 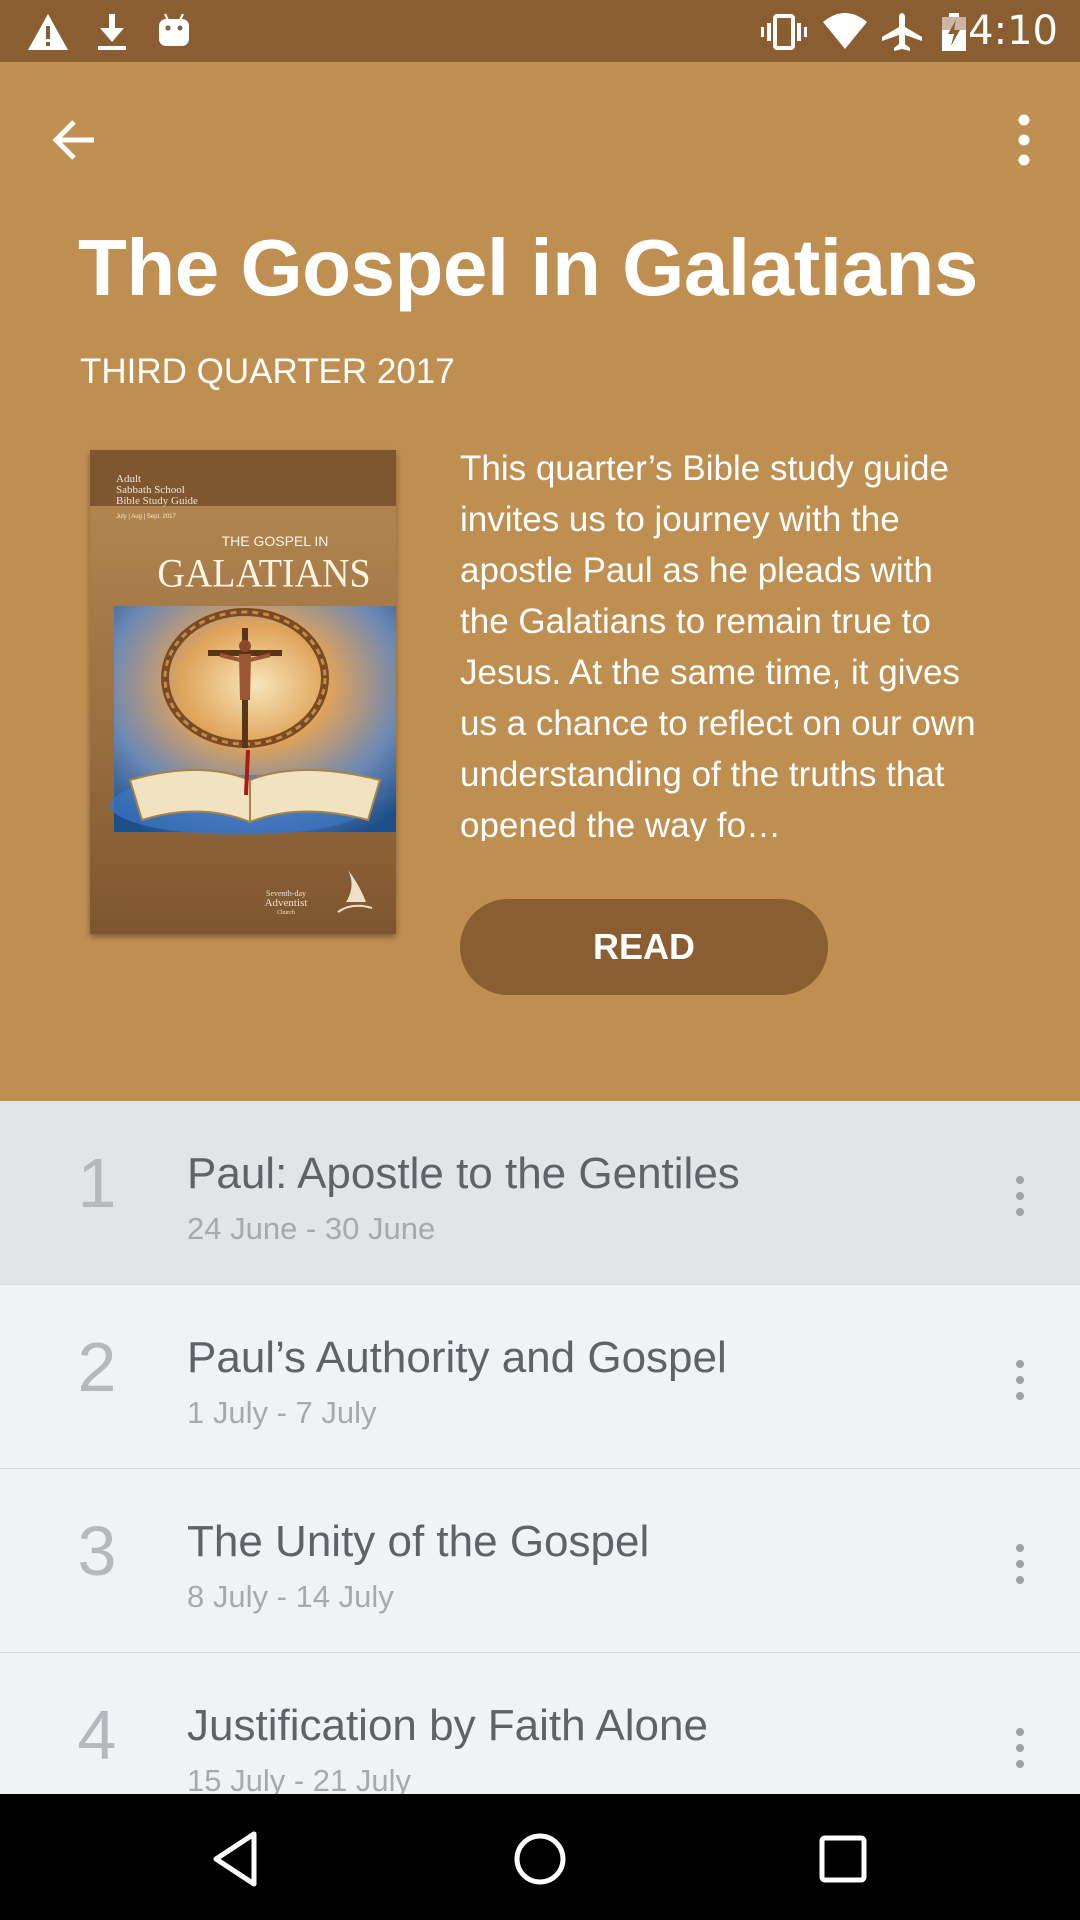 What do you see at coordinates (954, 32) in the screenshot?
I see `battery-icon` at bounding box center [954, 32].